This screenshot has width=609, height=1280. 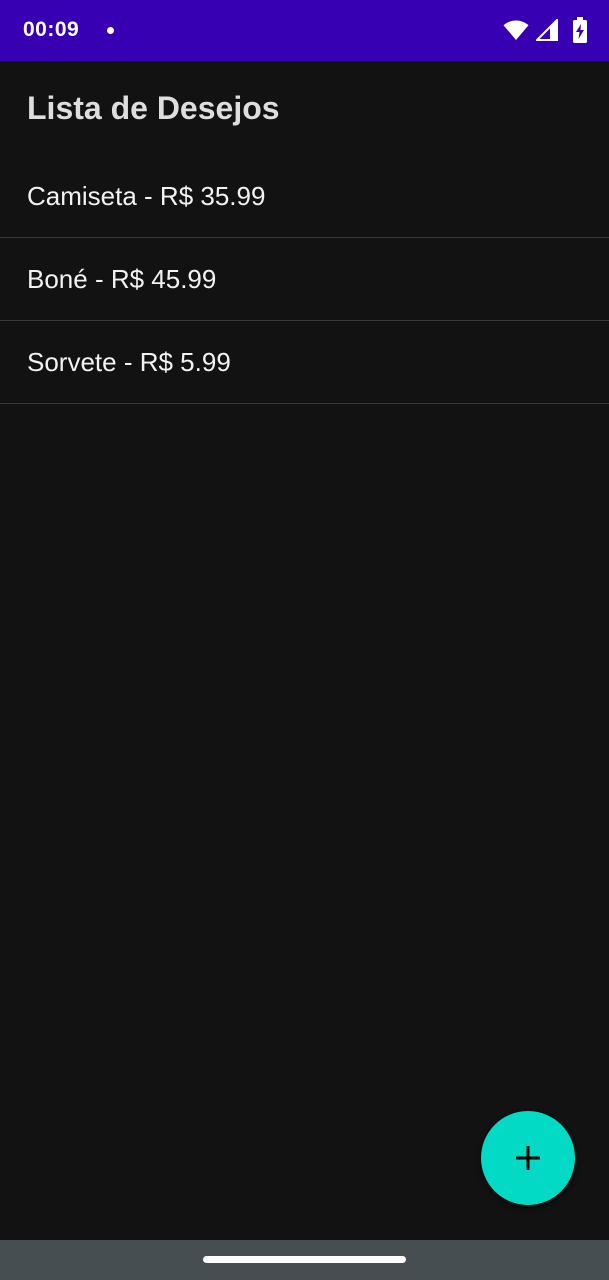 I want to click on add-item-button, so click(x=528, y=1158).